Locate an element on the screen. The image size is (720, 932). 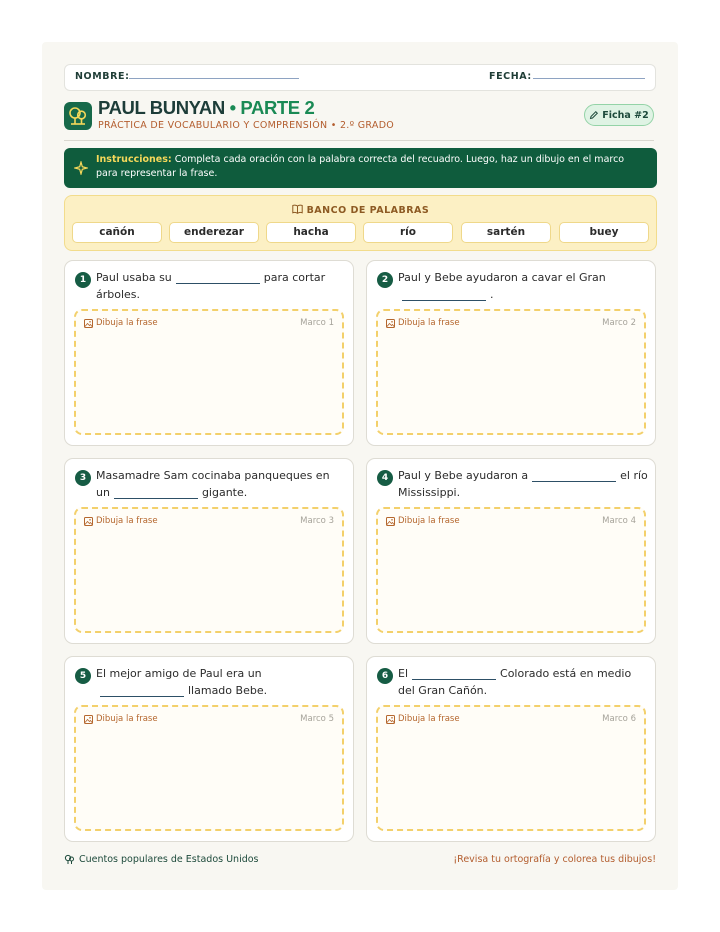
frame-label: Marco 6 is located at coordinates (619, 719).